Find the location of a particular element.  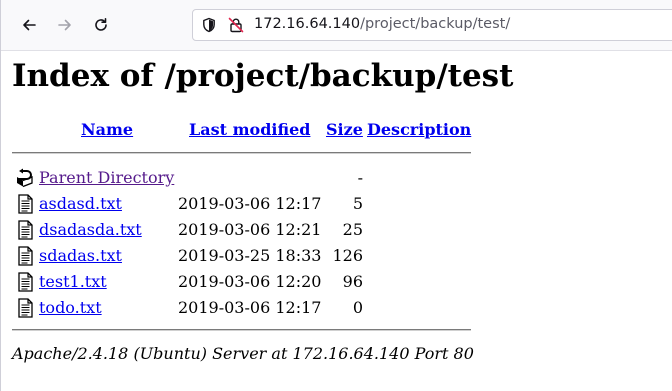

forward-button is located at coordinates (65, 25).